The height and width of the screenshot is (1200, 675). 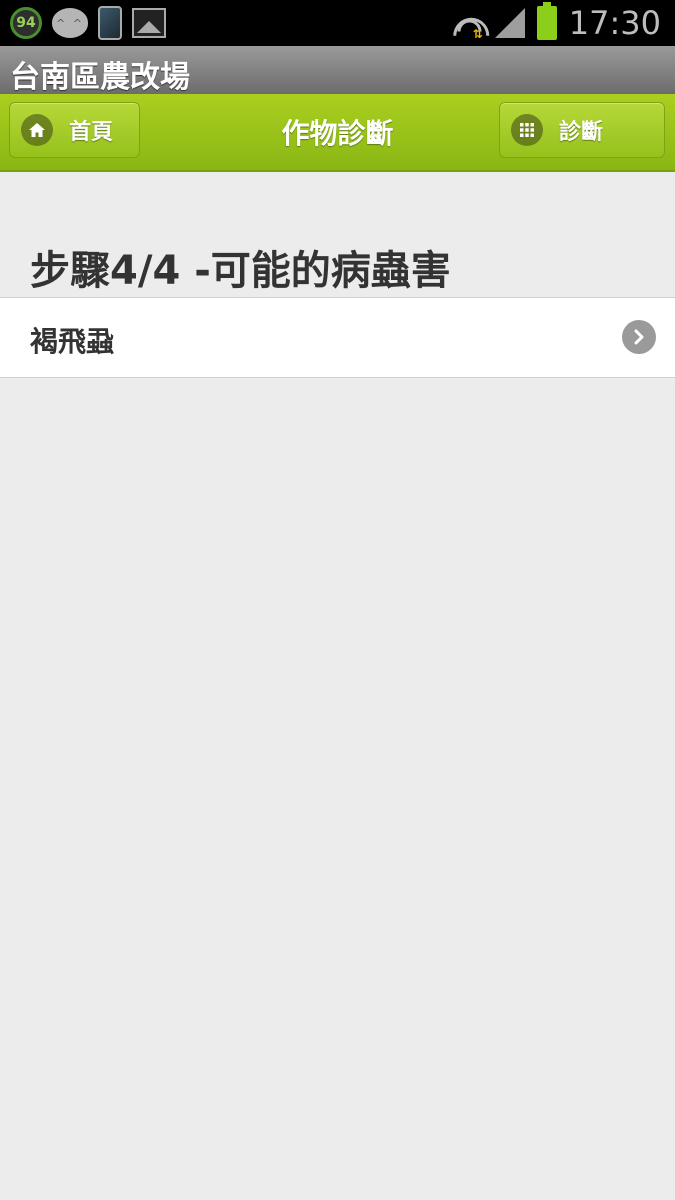 What do you see at coordinates (110, 23) in the screenshot?
I see `phone-icon` at bounding box center [110, 23].